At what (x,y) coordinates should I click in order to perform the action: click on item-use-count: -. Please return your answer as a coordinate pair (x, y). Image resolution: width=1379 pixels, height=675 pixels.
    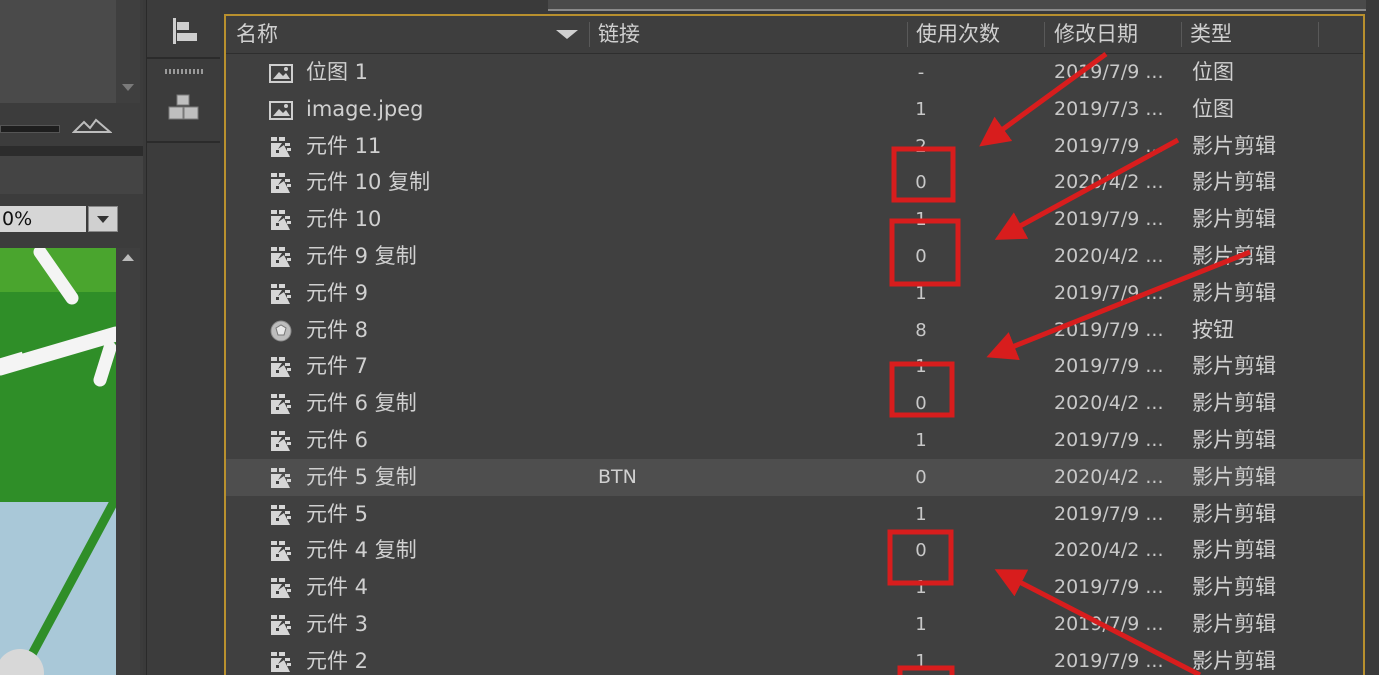
    Looking at the image, I should click on (921, 72).